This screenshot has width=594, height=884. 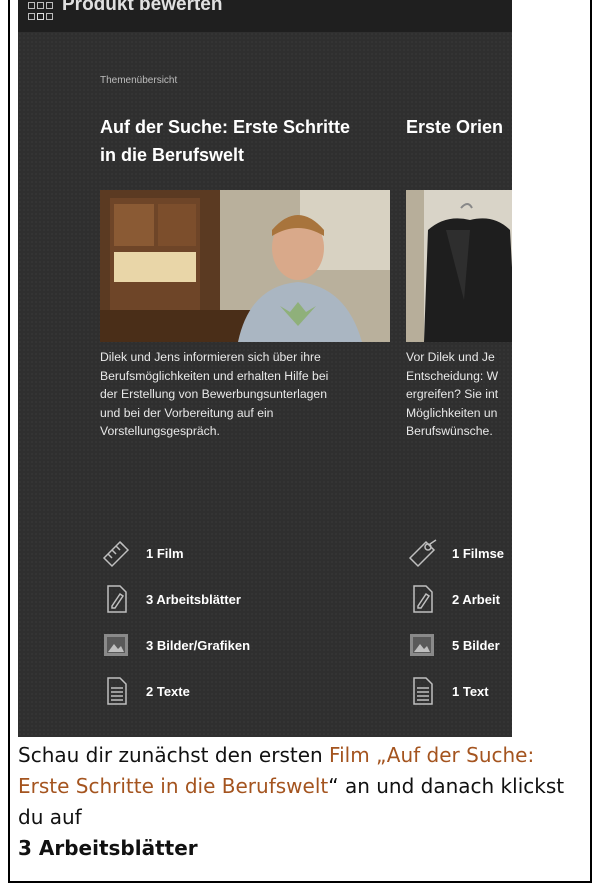 I want to click on film-clip-icon, so click(x=422, y=553).